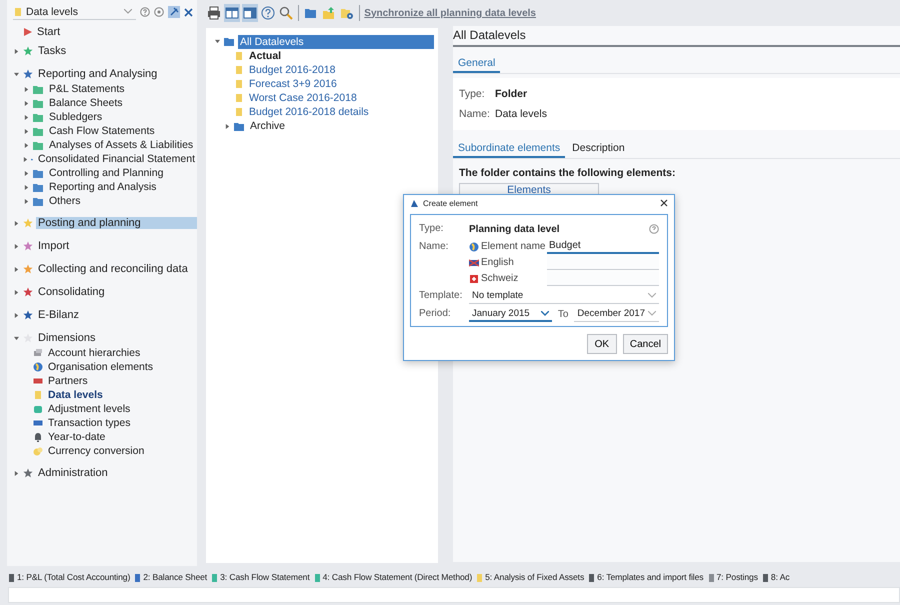 Image resolution: width=900 pixels, height=605 pixels. Describe the element at coordinates (52, 51) in the screenshot. I see `nav-item: Tasks` at that location.